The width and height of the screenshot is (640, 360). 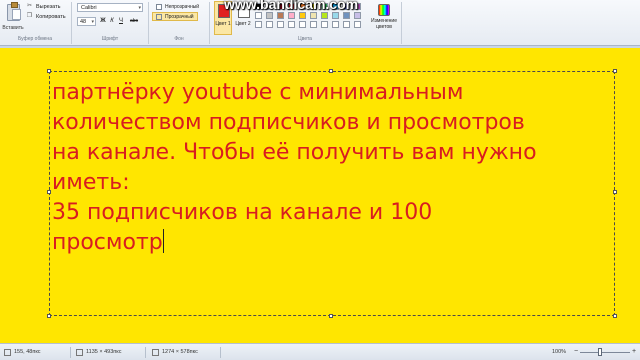 What do you see at coordinates (110, 7) in the screenshot?
I see `font-family-select: Calibri ▾` at bounding box center [110, 7].